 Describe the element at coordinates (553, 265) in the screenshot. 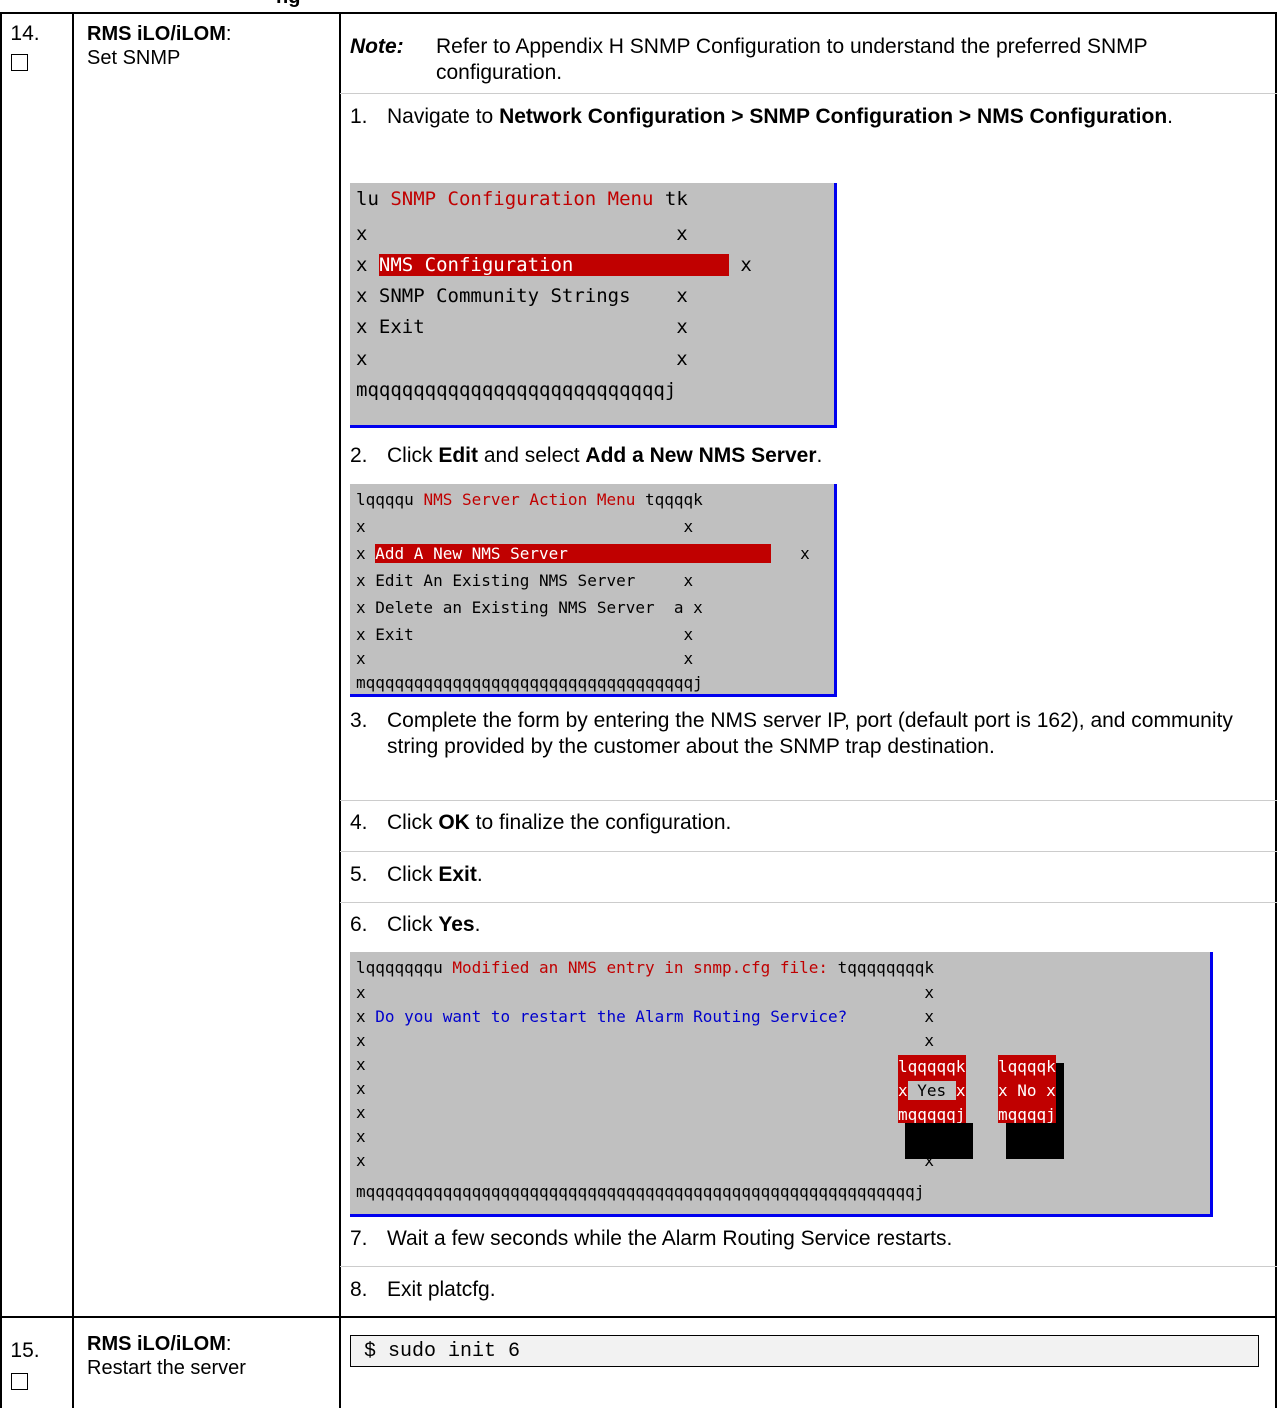

I see `menu-option-nms-configuration: NMS Configuration` at that location.